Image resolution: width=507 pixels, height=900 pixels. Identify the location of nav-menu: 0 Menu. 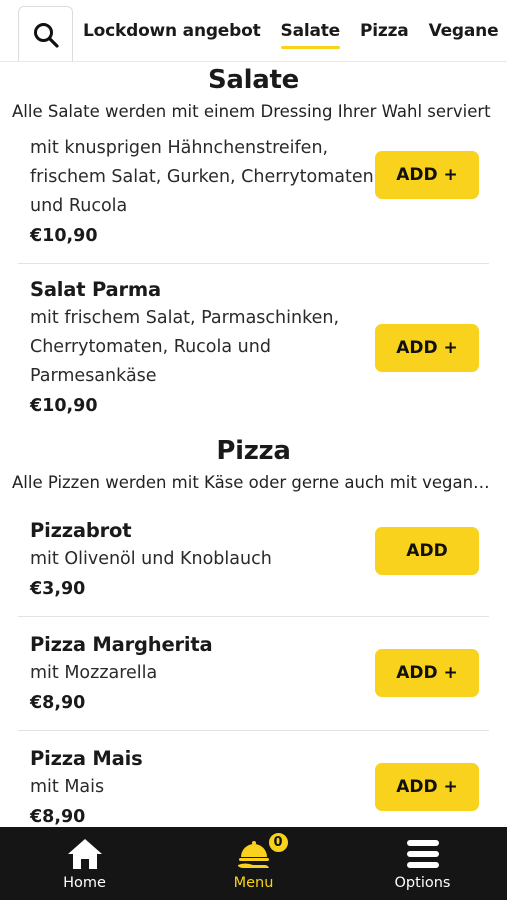
(253, 863).